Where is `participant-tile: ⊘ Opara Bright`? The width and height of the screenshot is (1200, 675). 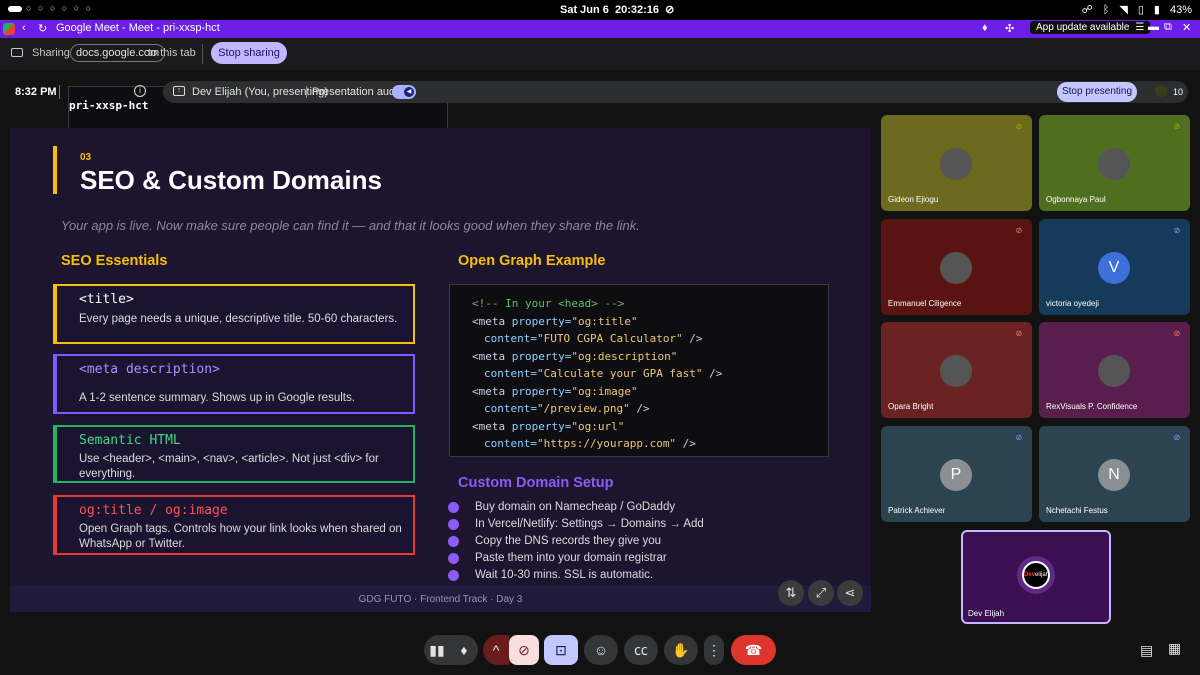 participant-tile: ⊘ Opara Bright is located at coordinates (956, 370).